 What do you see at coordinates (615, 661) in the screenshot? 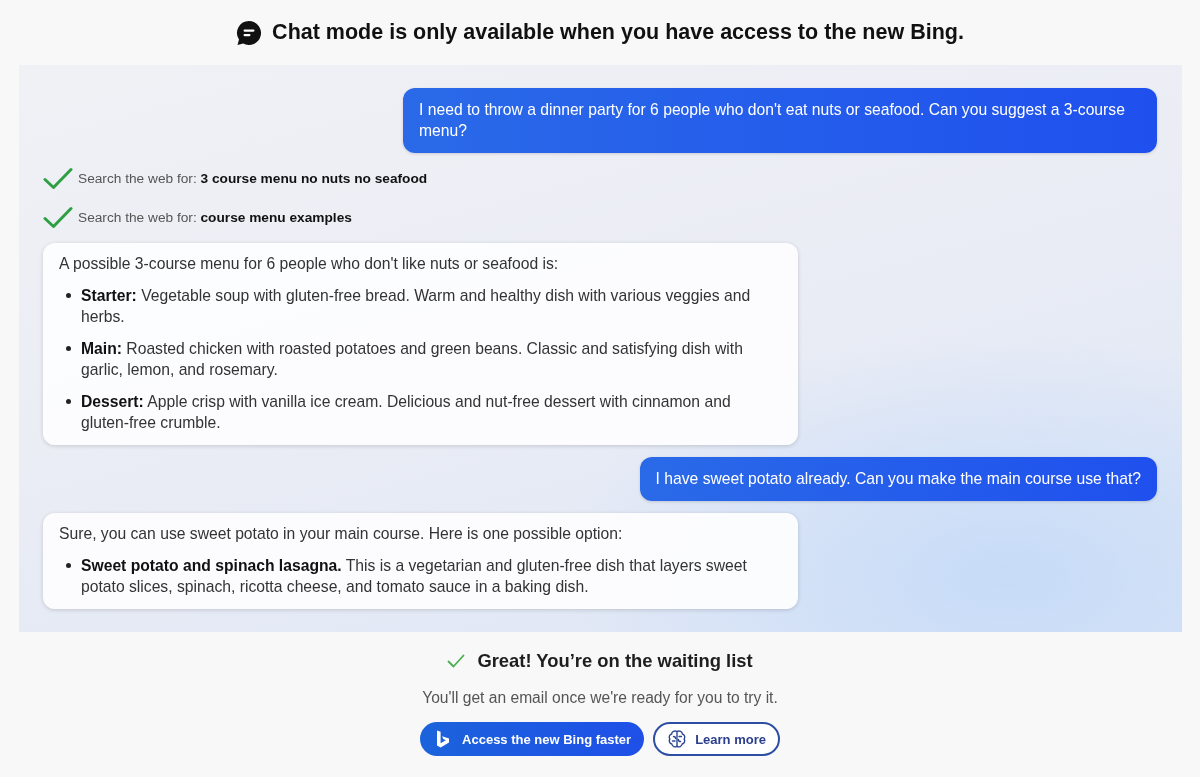
I see `waitlist-title: Great! You’re on the waiting list` at bounding box center [615, 661].